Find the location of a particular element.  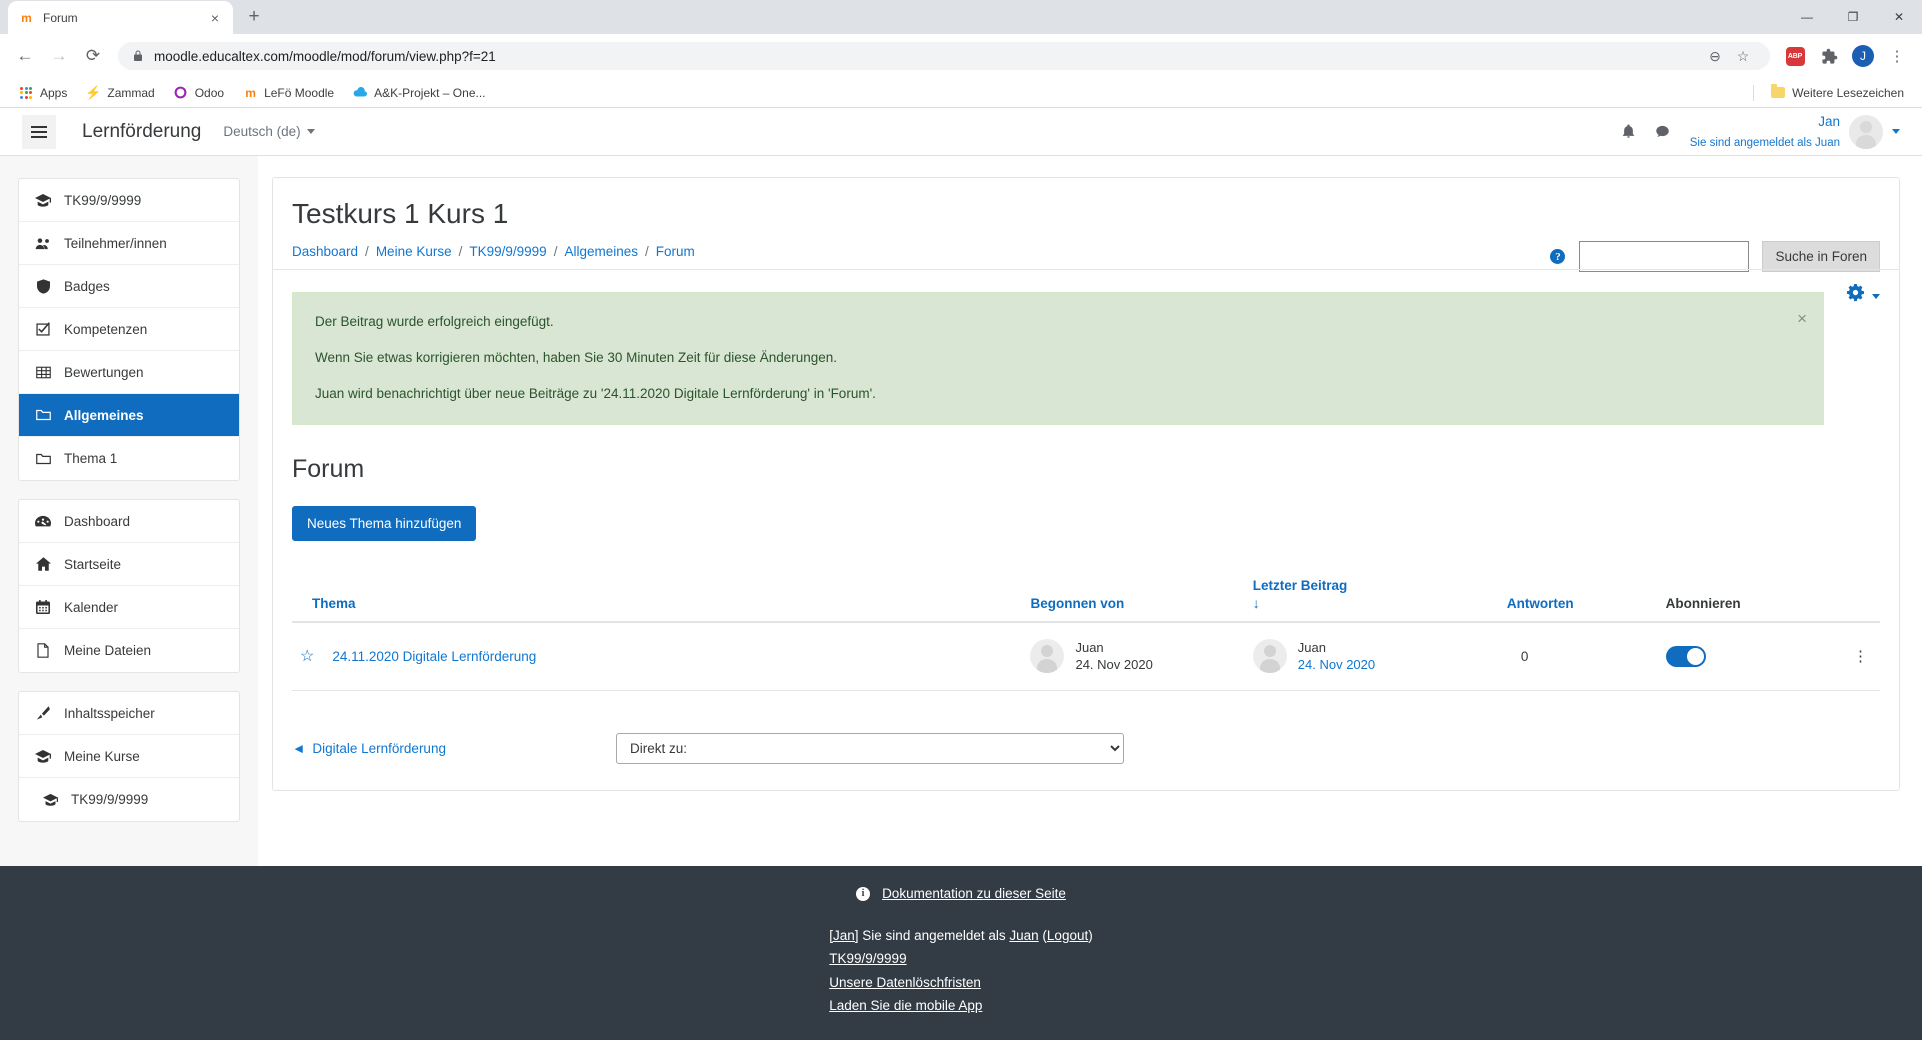

topic-link: 24.11.2020 Digitale Lernförderung is located at coordinates (434, 656).